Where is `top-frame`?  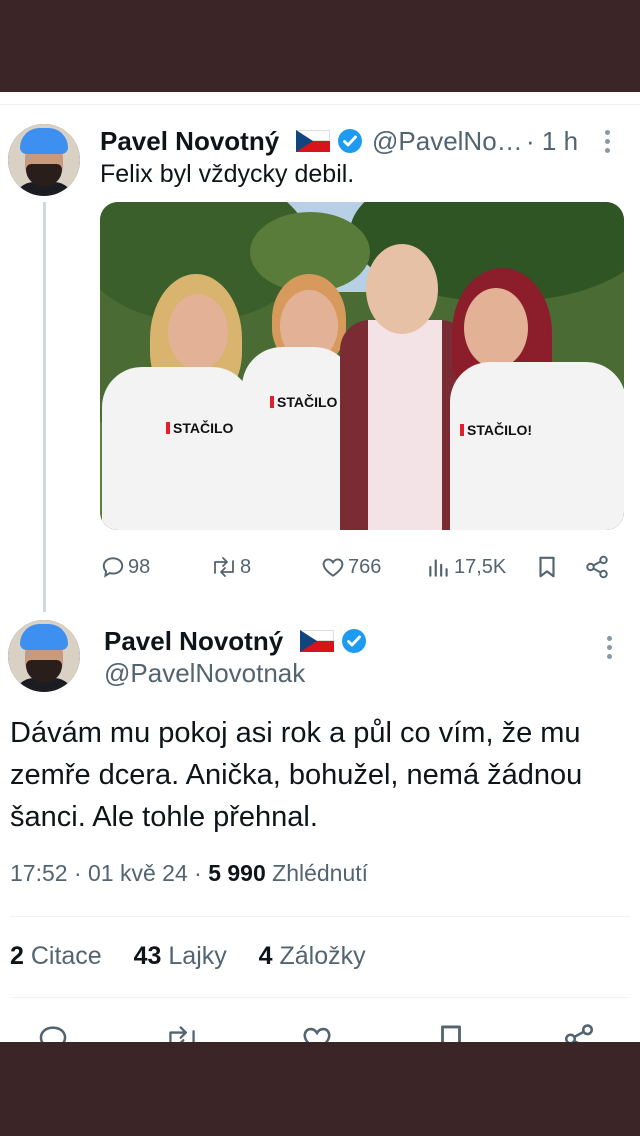 top-frame is located at coordinates (320, 46).